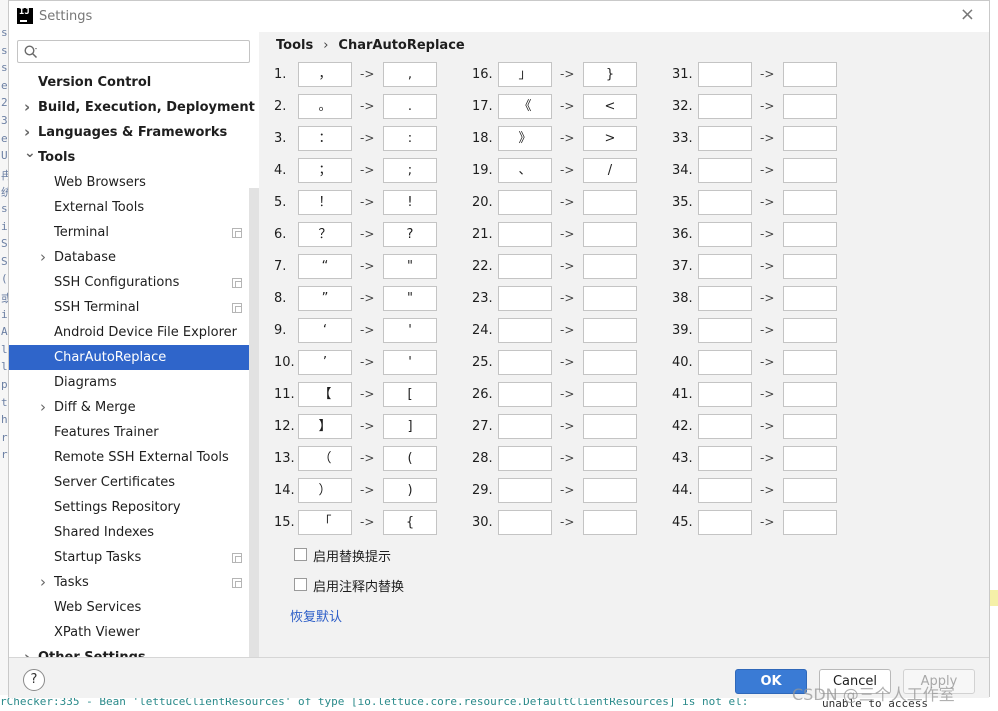  I want to click on sidebar-item-build-execution-deployment: › Build, Execution, Deployment, so click(134, 107).